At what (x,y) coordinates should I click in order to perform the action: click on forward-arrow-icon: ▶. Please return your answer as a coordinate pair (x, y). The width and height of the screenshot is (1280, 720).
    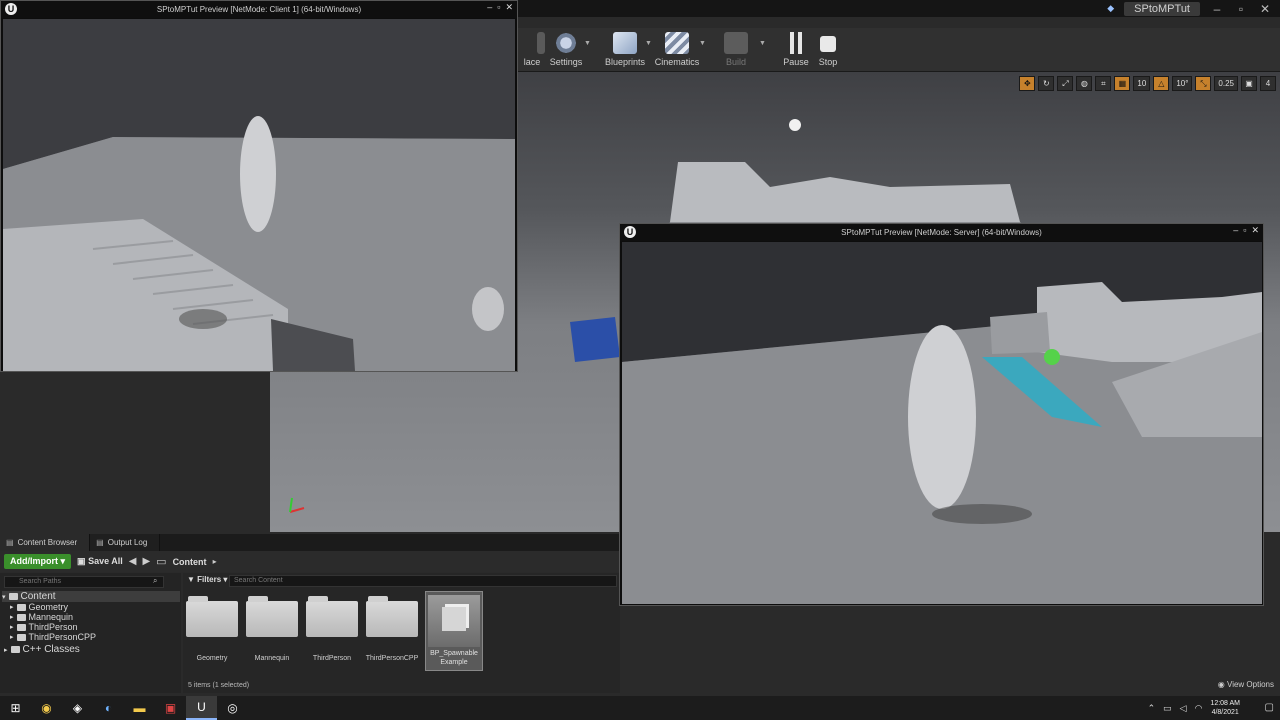
    Looking at the image, I should click on (146, 561).